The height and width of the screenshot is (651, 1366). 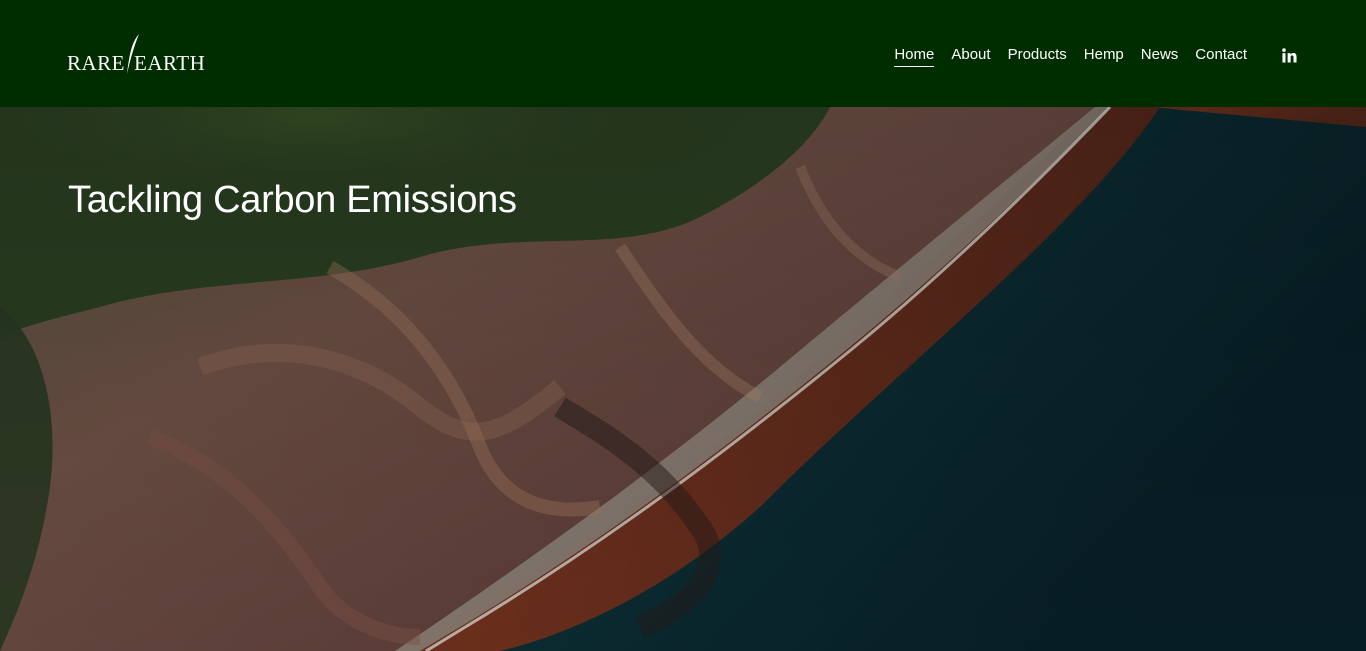 What do you see at coordinates (1037, 55) in the screenshot?
I see `nav-products: Products` at bounding box center [1037, 55].